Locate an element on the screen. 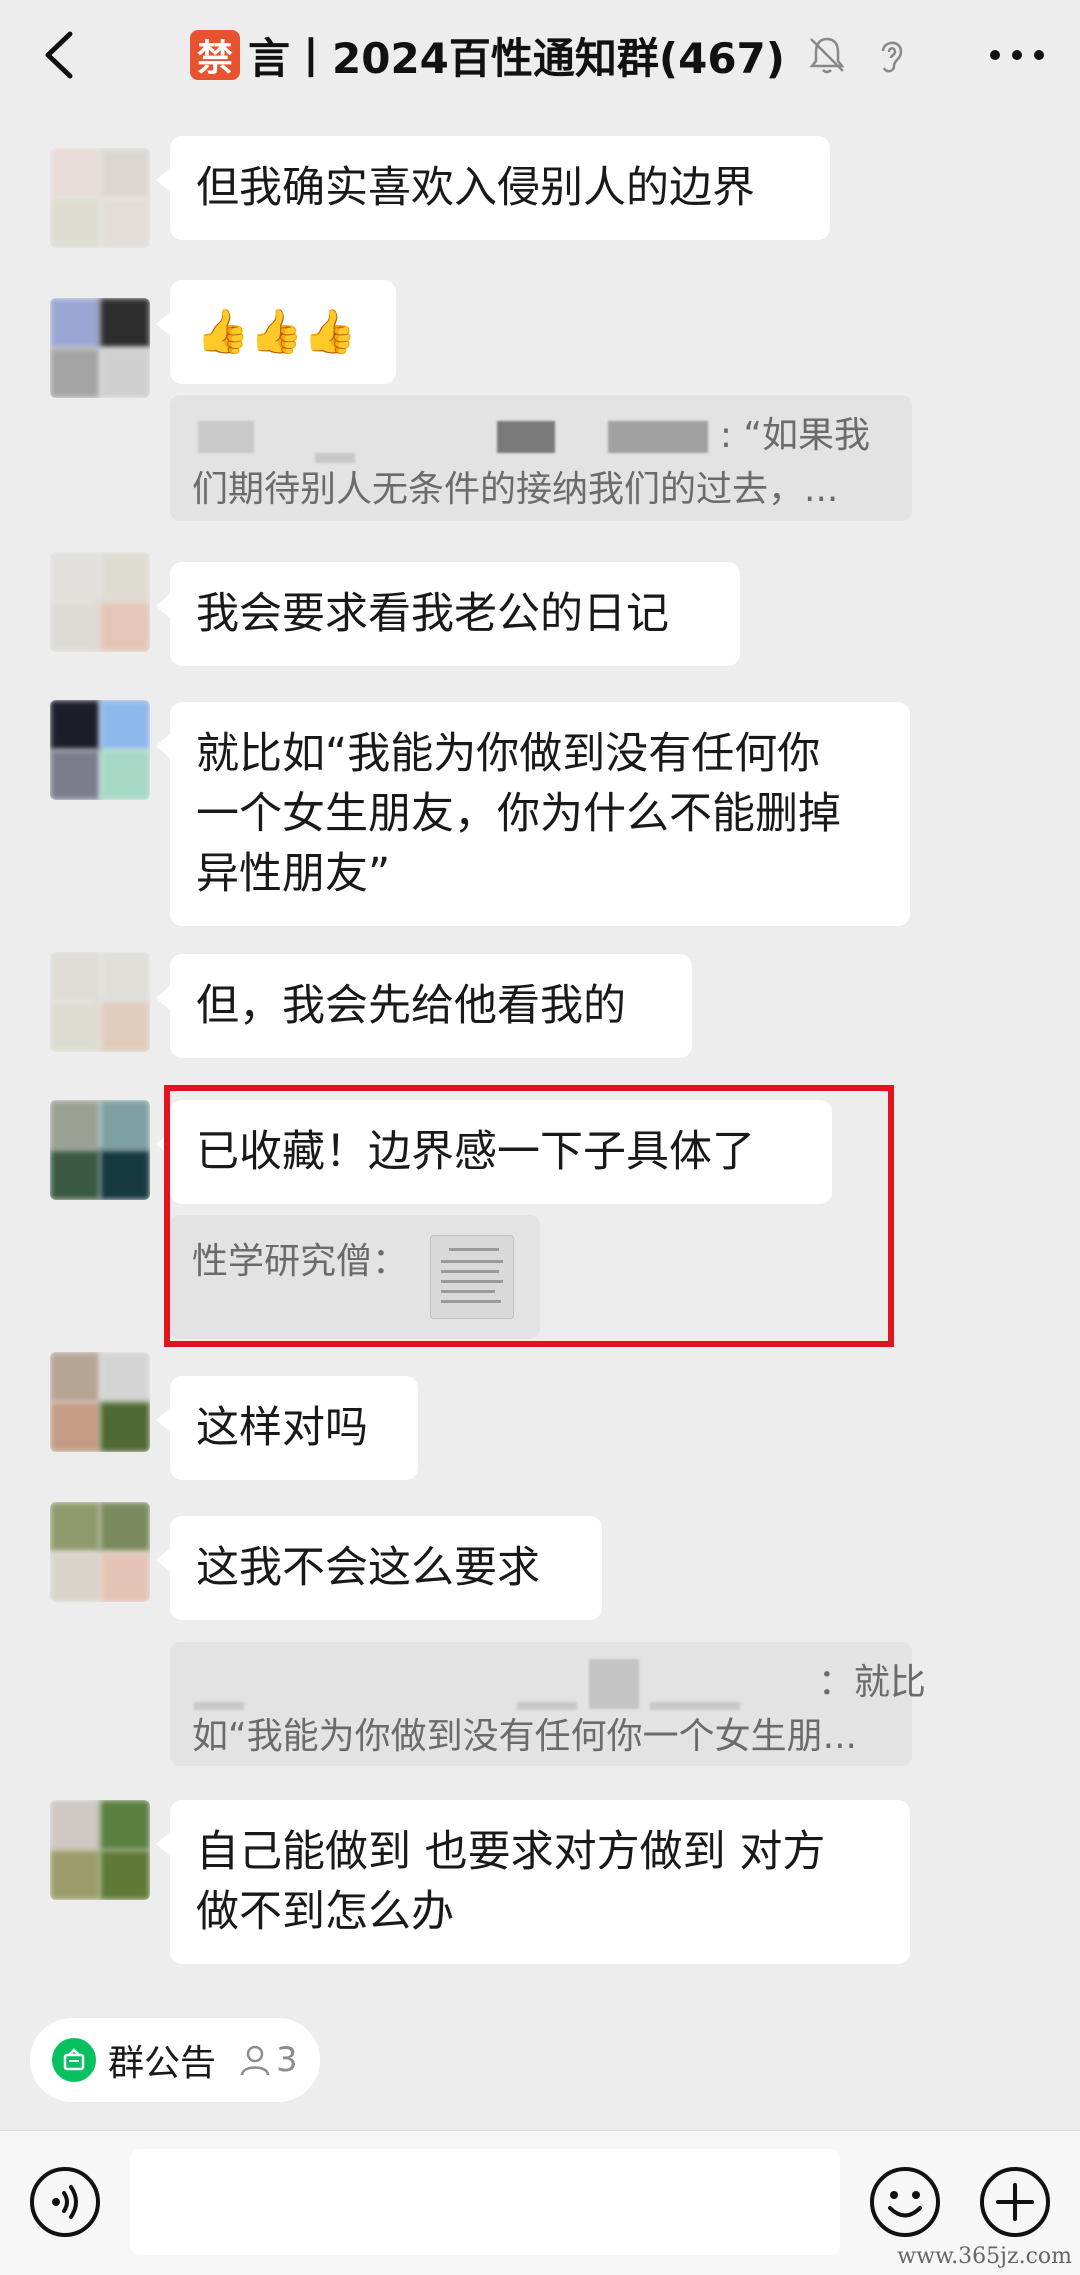  ban-badge: 禁 is located at coordinates (215, 55).